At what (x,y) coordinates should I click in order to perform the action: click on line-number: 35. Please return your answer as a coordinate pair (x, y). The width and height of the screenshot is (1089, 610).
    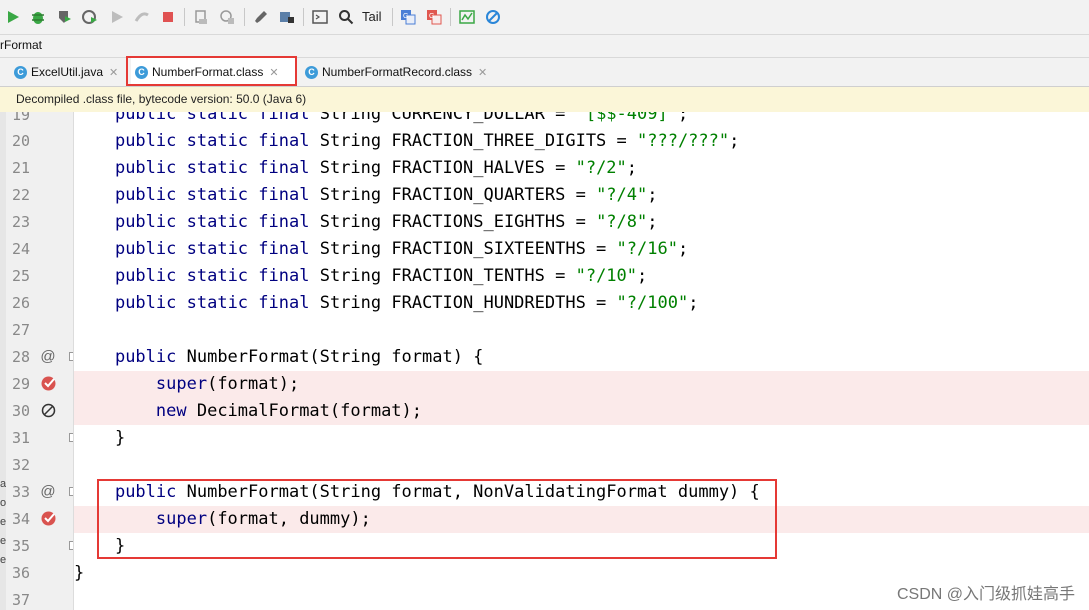
    Looking at the image, I should click on (21, 546).